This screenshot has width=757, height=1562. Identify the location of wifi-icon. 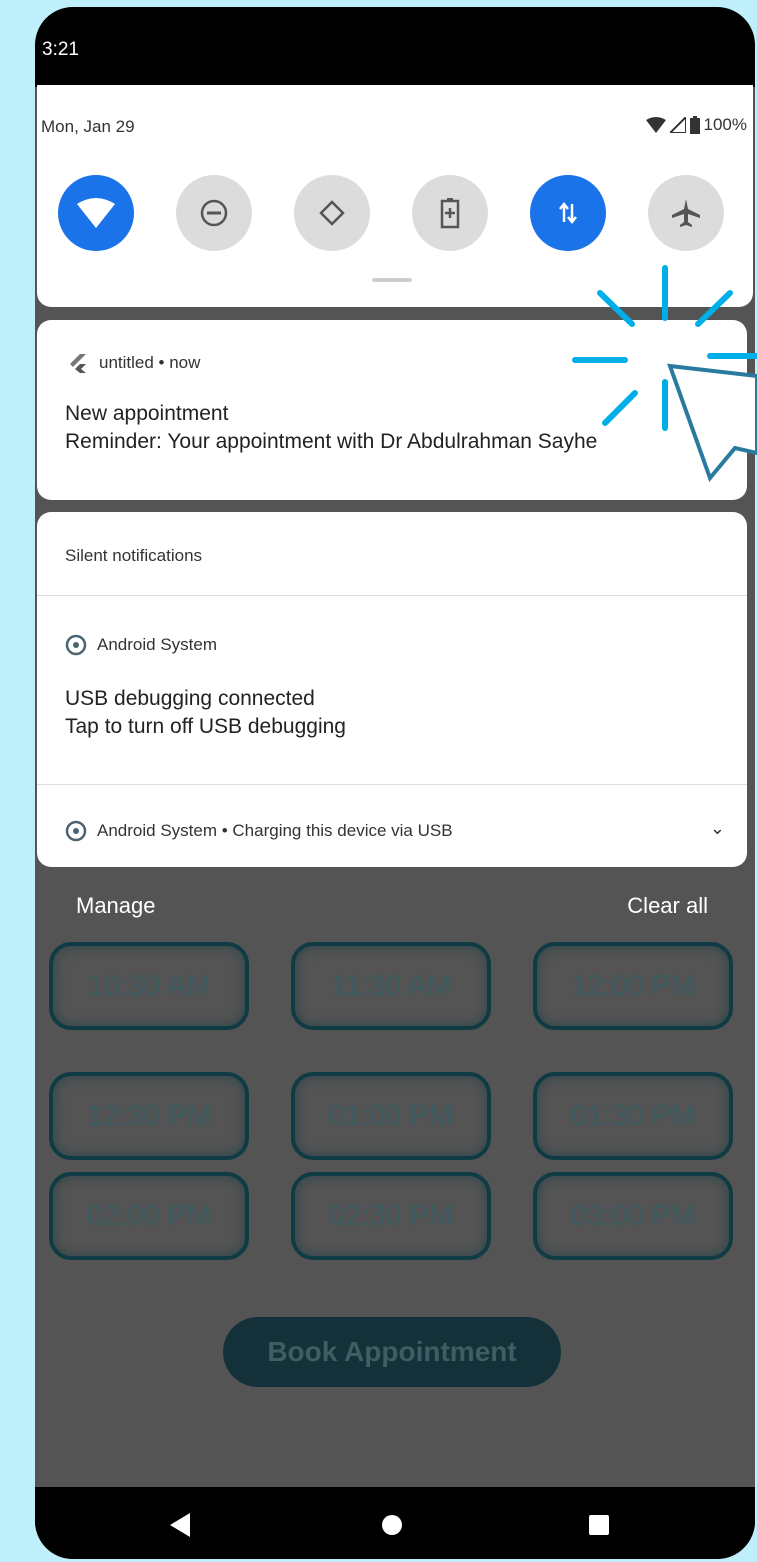
(96, 213).